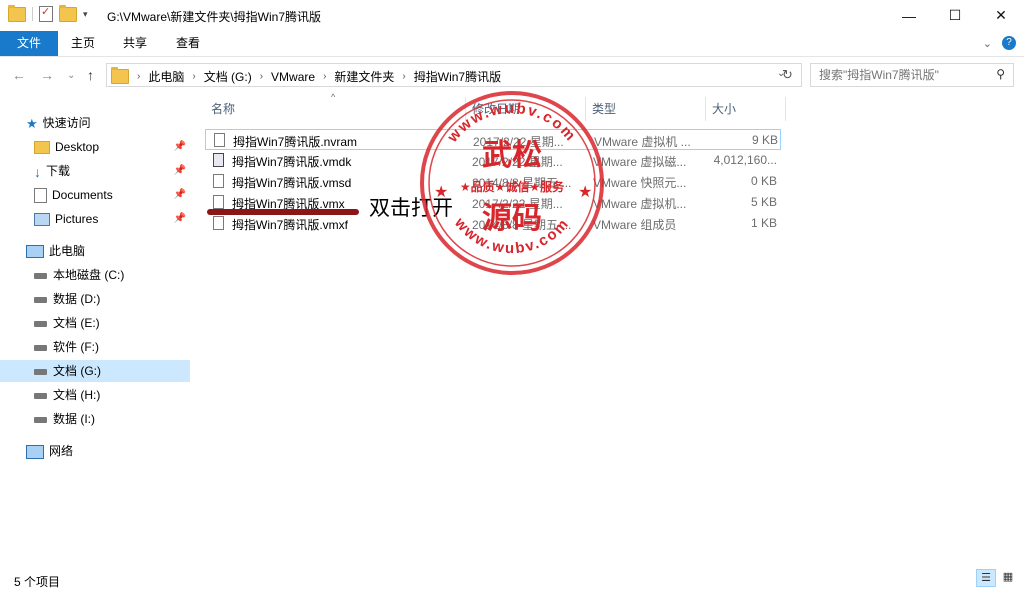  I want to click on back-arrow-icon: ←, so click(19, 75).